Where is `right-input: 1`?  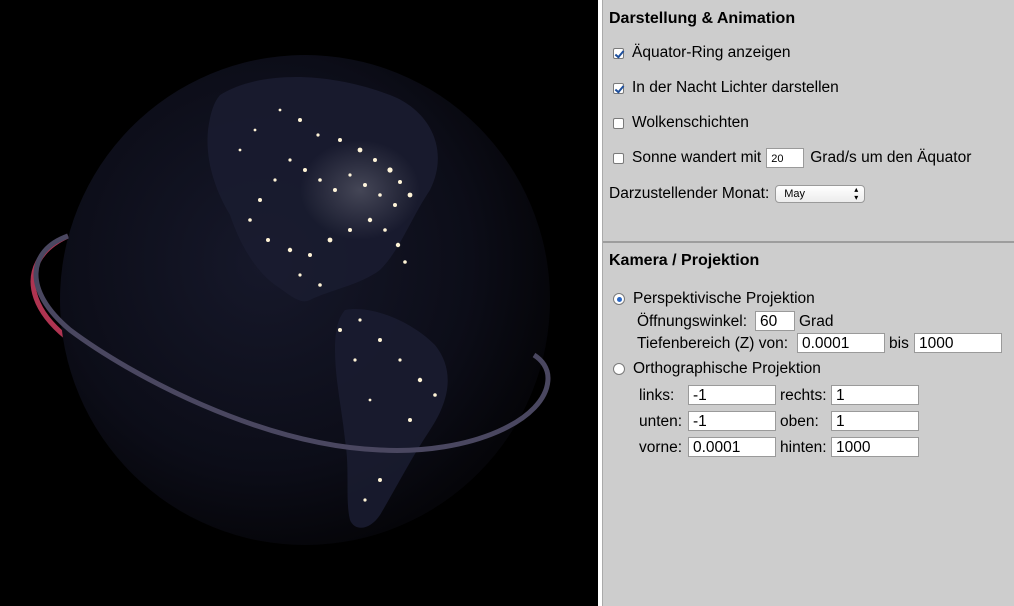
right-input: 1 is located at coordinates (875, 395).